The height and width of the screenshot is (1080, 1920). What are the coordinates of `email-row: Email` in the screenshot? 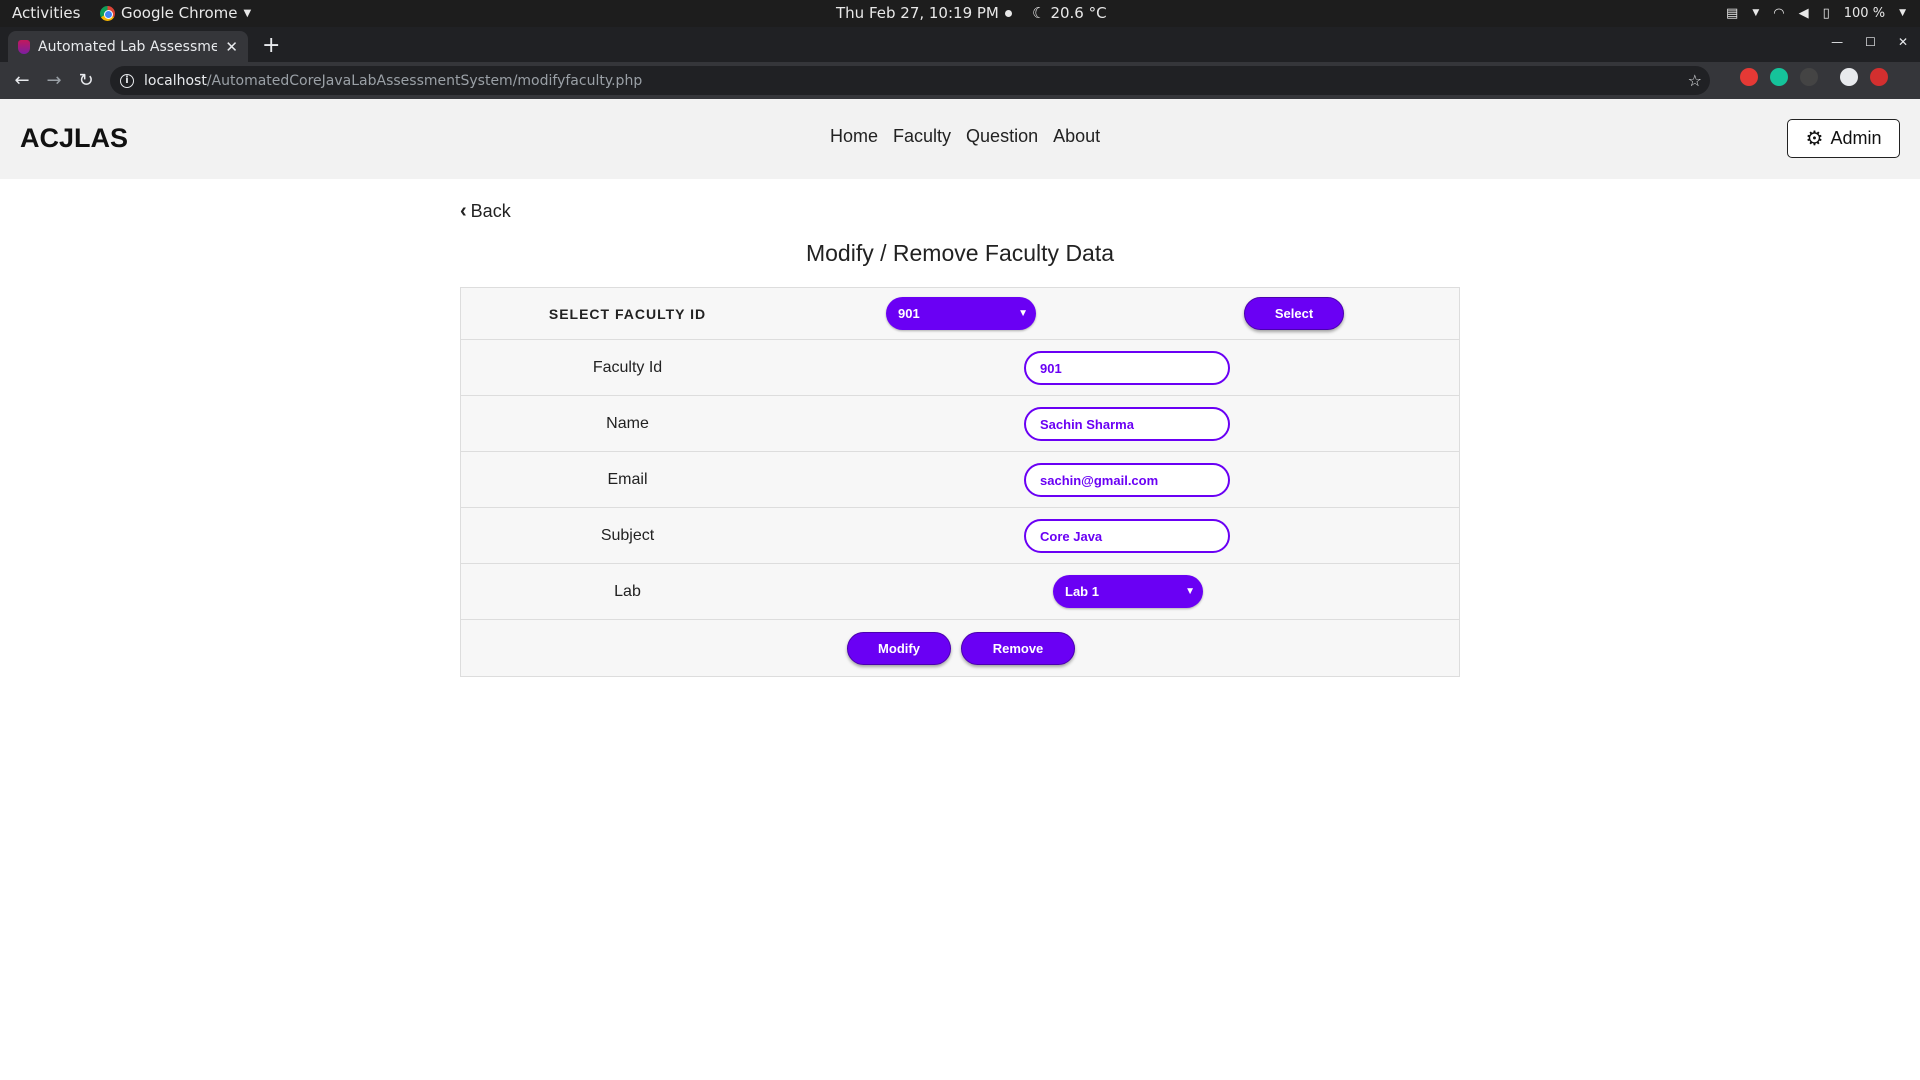 It's located at (960, 480).